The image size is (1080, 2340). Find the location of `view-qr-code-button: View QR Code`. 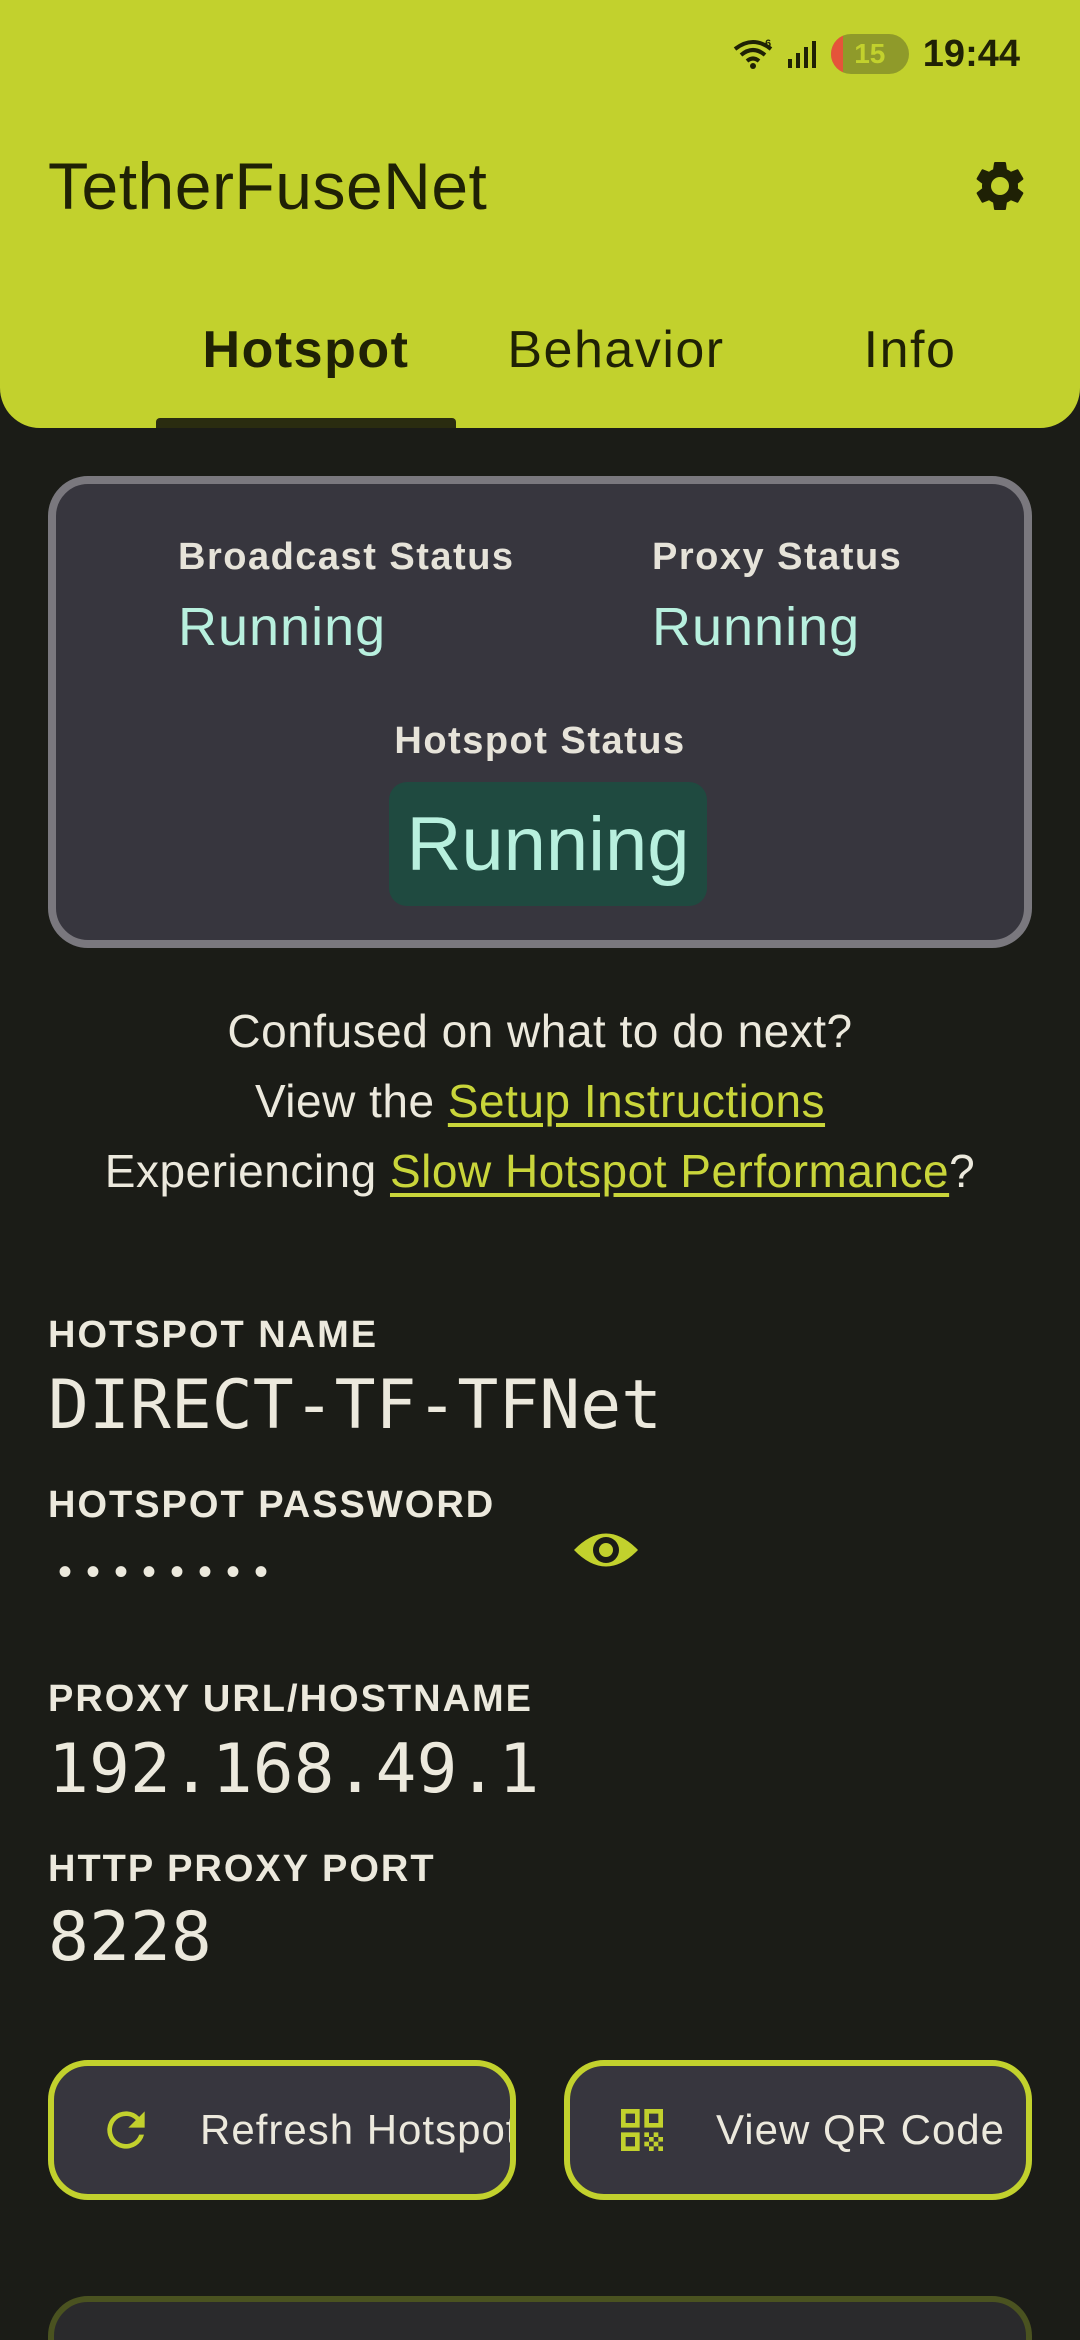

view-qr-code-button: View QR Code is located at coordinates (798, 2130).